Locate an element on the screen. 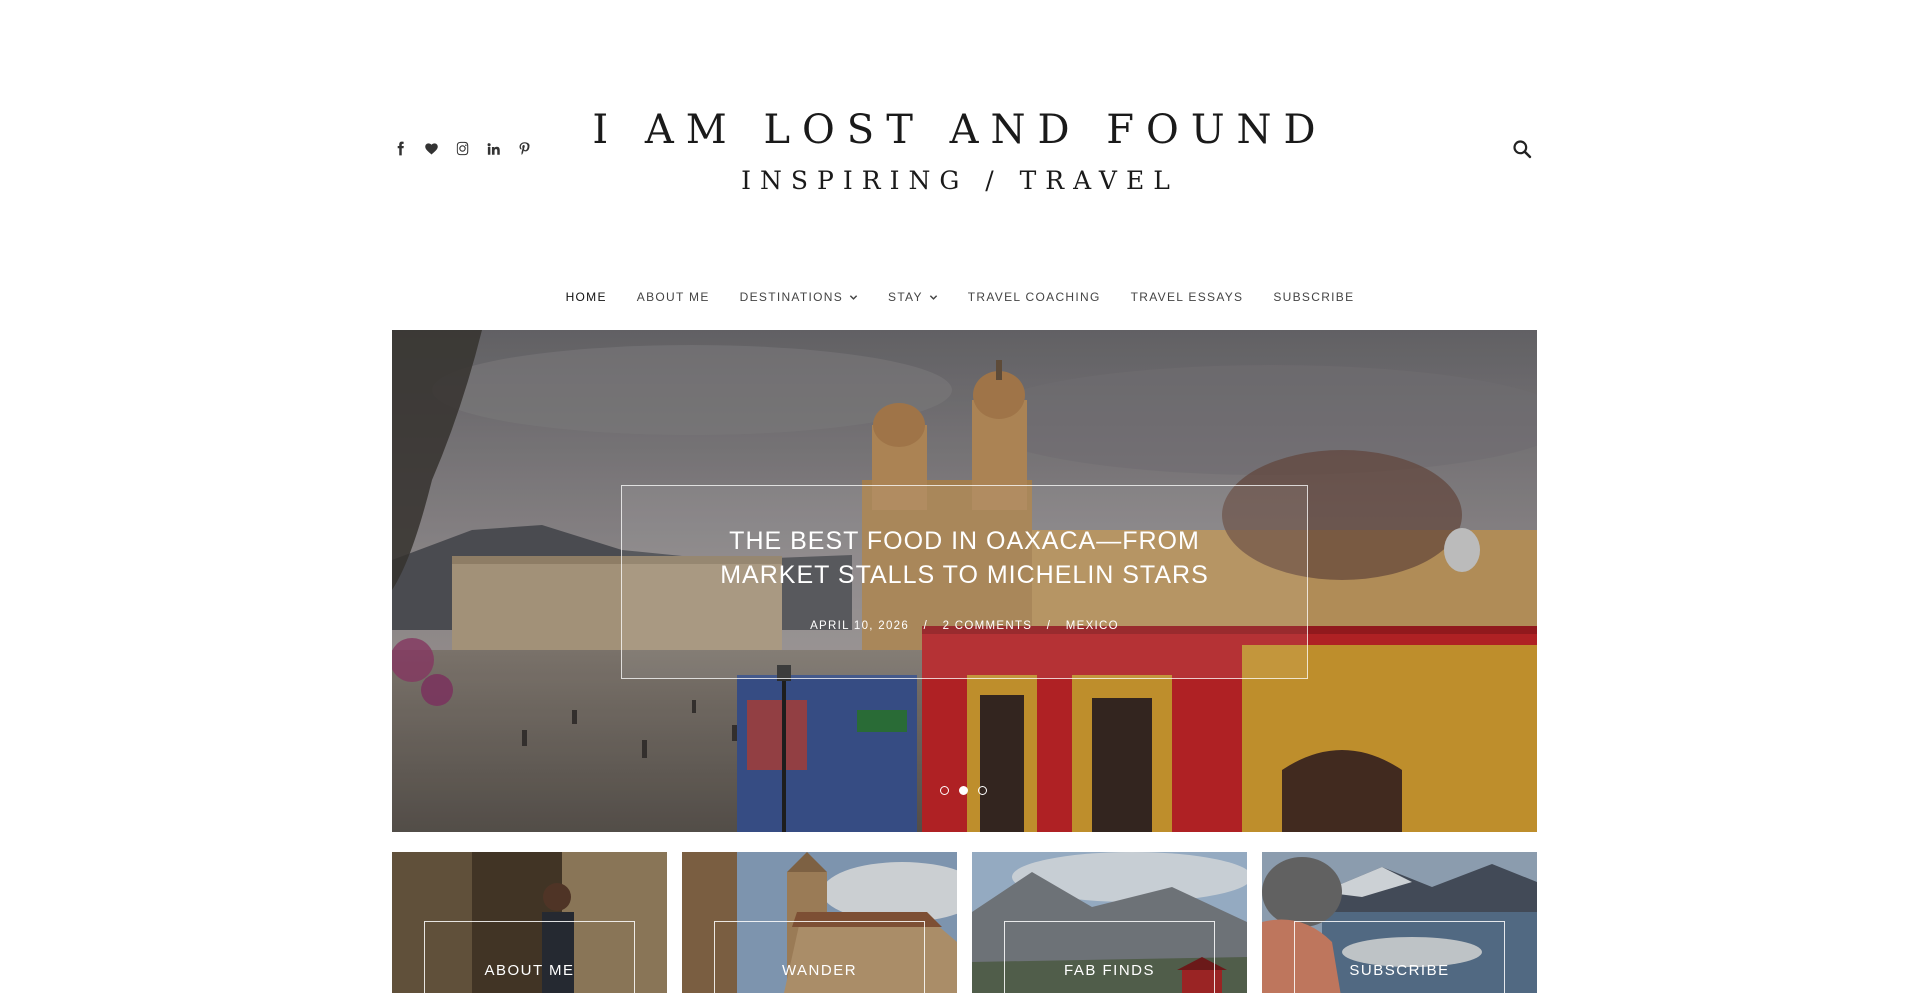 The image size is (1920, 993). tile-label: WANDER is located at coordinates (819, 970).